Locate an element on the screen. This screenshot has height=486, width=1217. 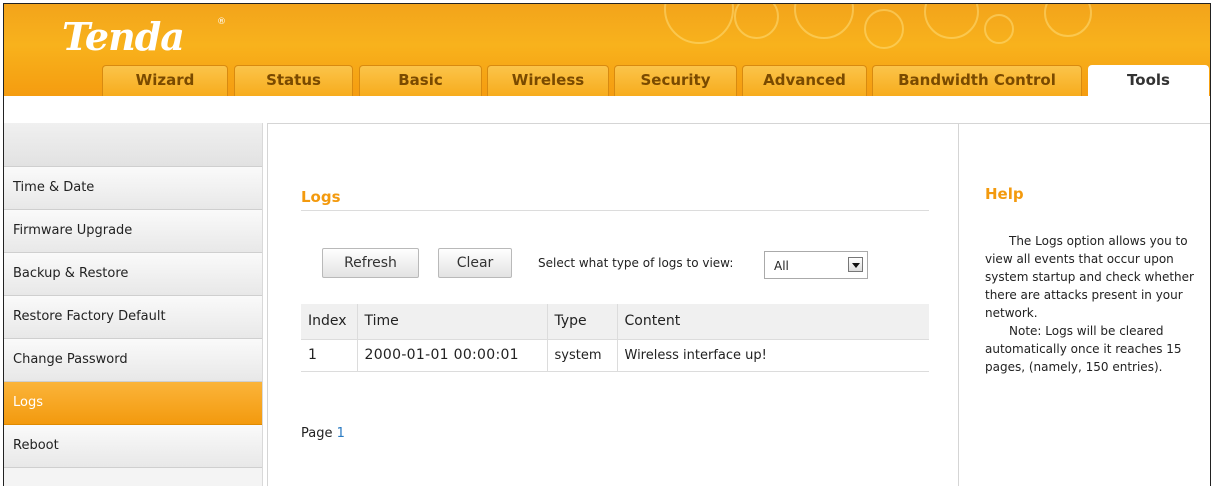
sidebar-item-backup-restore: Backup & Restore is located at coordinates (133, 274).